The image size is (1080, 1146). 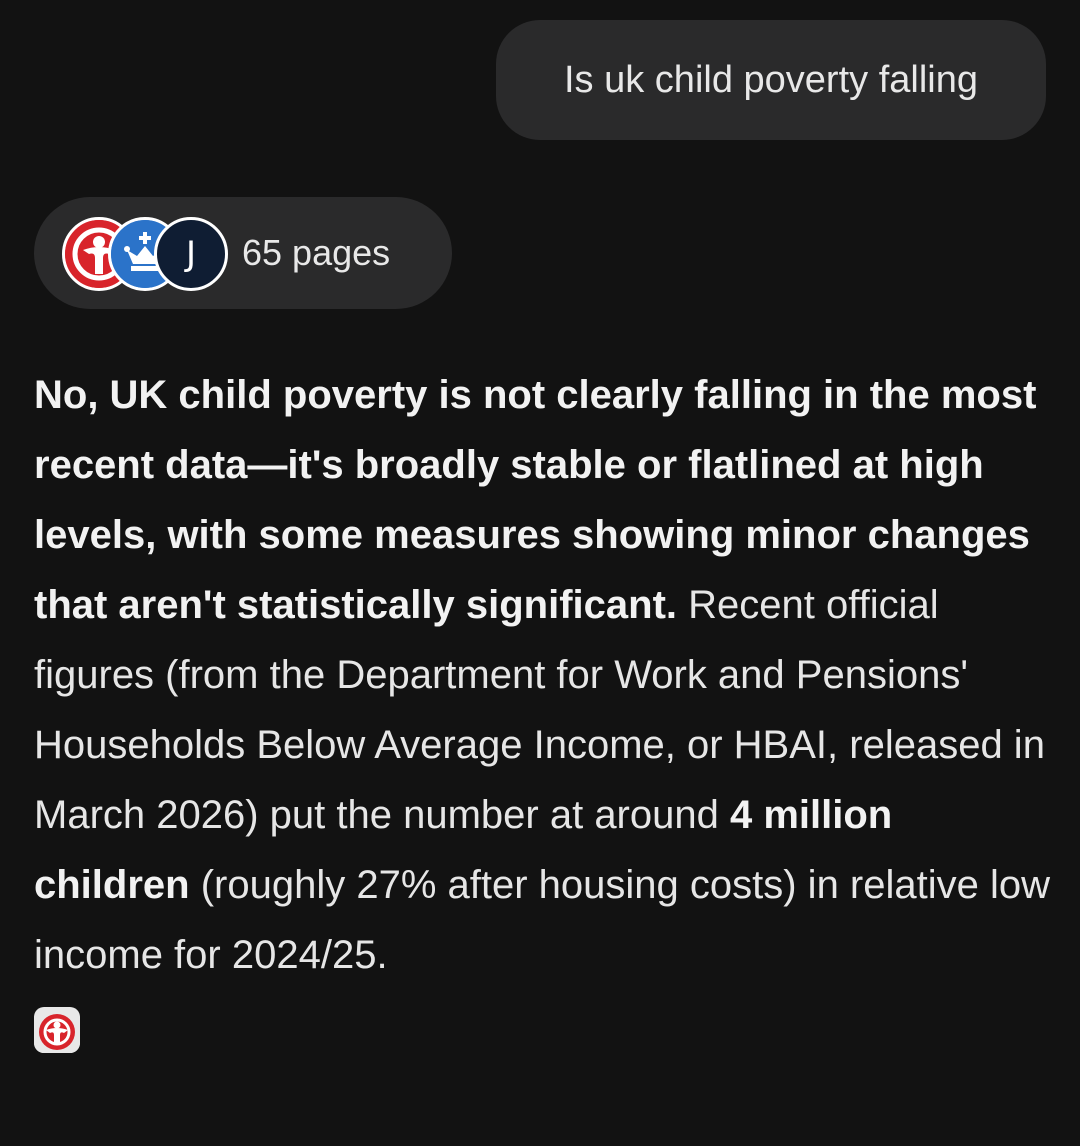 I want to click on sources-chip: J 65 pages, so click(x=243, y=253).